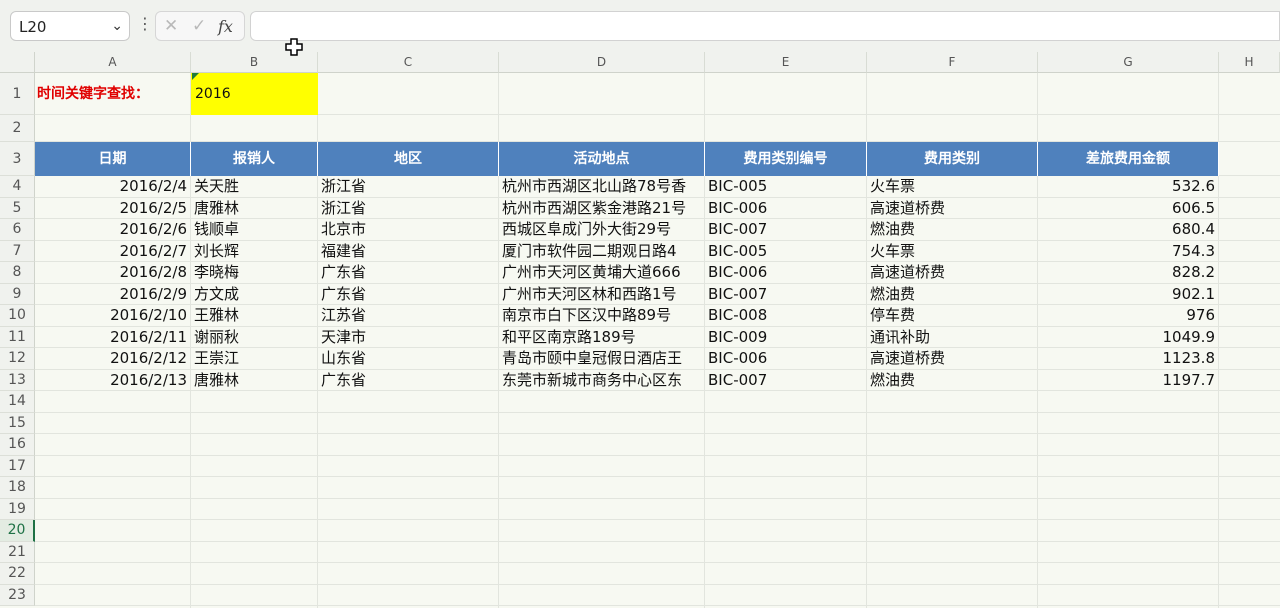 The width and height of the screenshot is (1280, 608). Describe the element at coordinates (17, 509) in the screenshot. I see `row-header-19: 19` at that location.